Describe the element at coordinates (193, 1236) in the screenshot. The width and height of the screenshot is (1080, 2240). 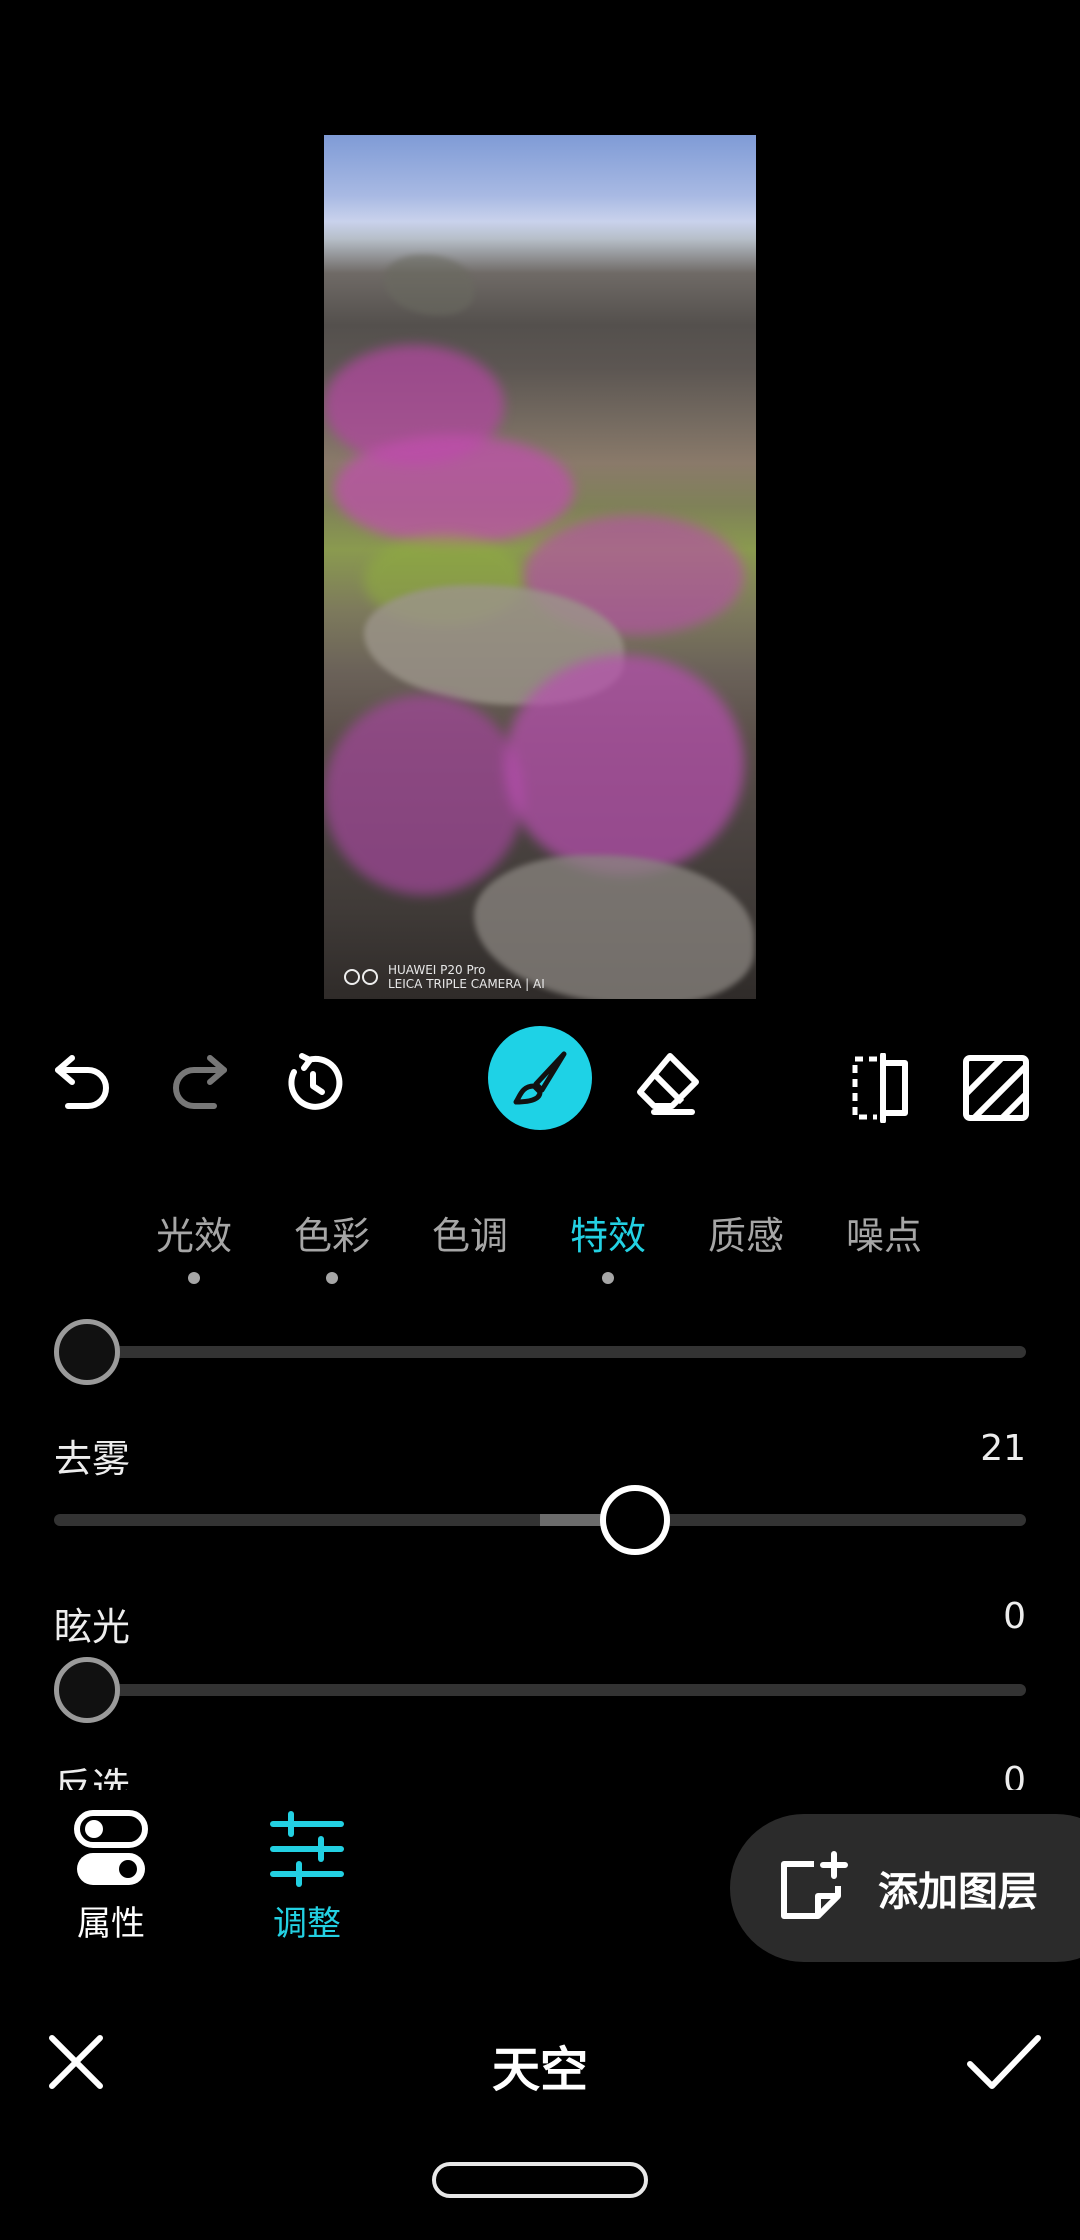
I see `tab-label: 光效` at that location.